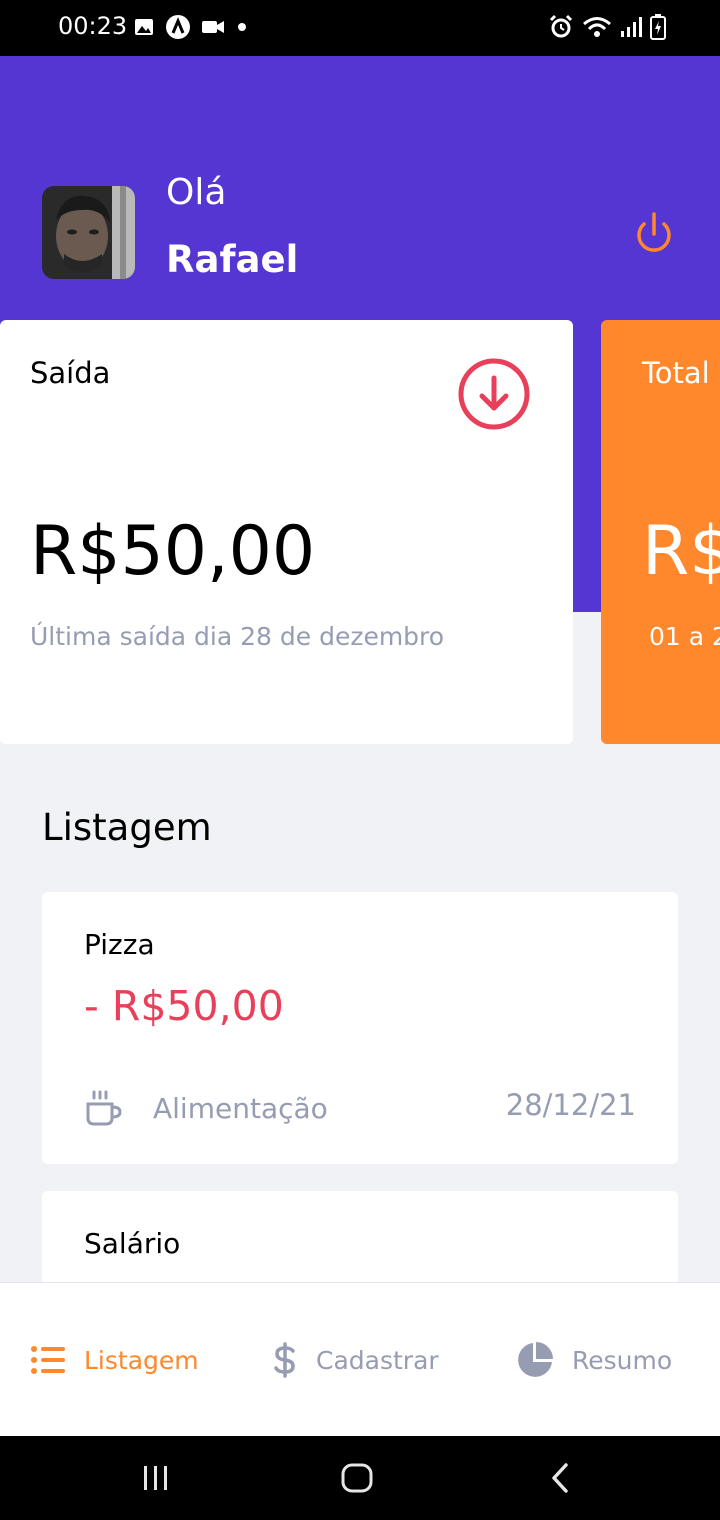  I want to click on card-last-transaction: Última saída dia 28 de dezembro, so click(237, 636).